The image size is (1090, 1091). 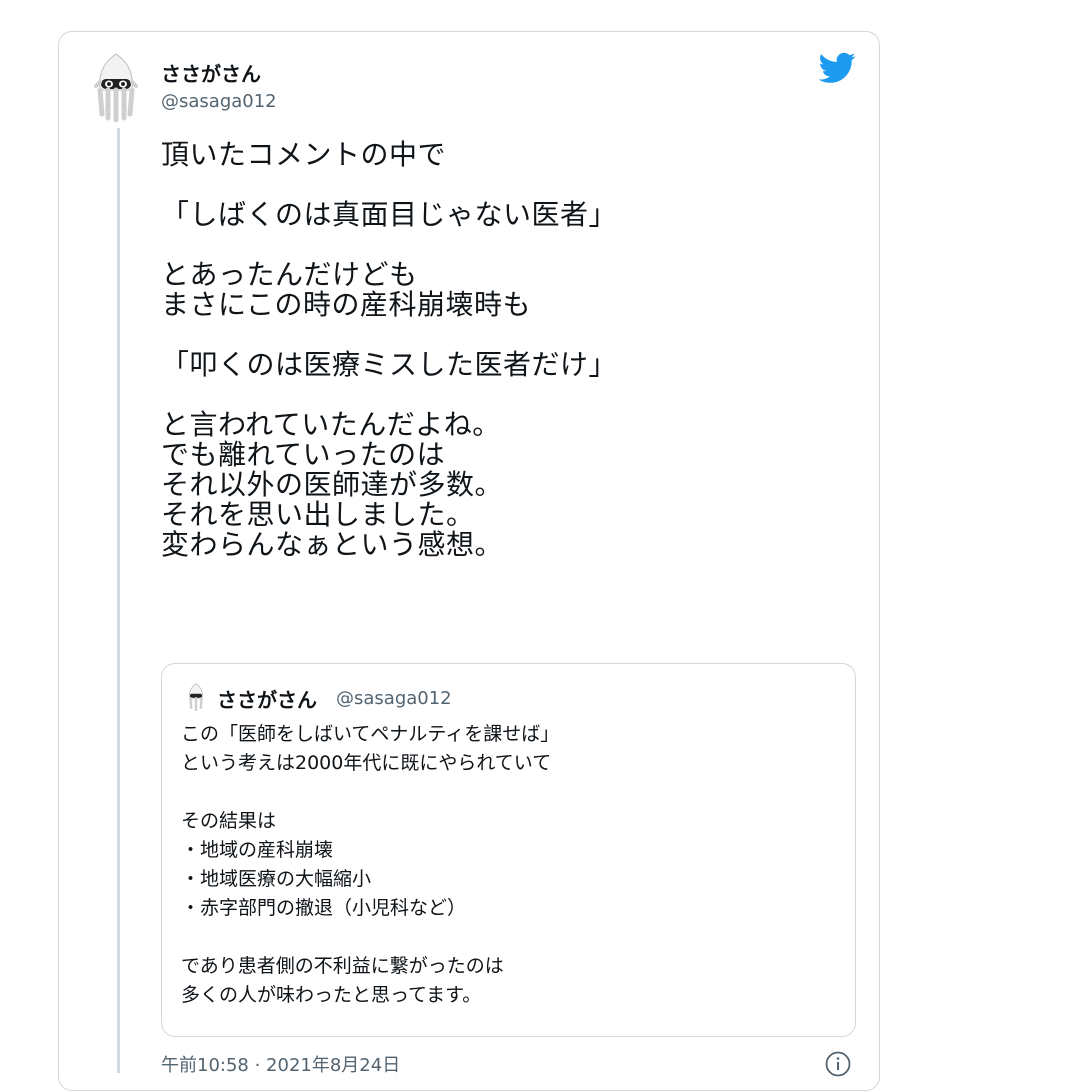 What do you see at coordinates (219, 101) in the screenshot?
I see `author-handle: @sasaga012` at bounding box center [219, 101].